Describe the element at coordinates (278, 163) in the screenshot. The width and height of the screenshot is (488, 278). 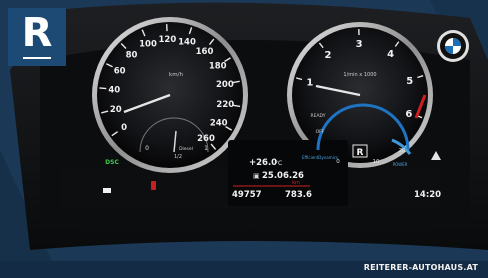
I see `temperature-unit: °C` at that location.